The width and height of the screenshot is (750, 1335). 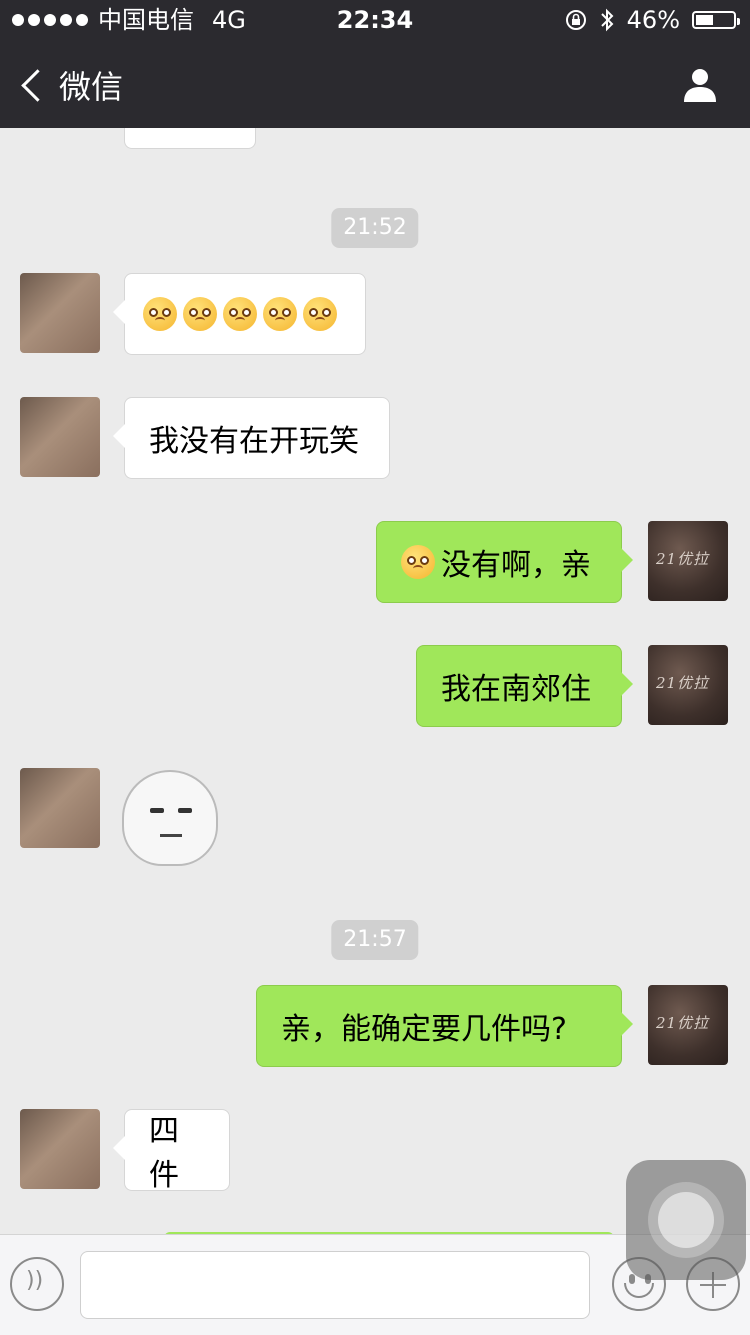 What do you see at coordinates (716, 20) in the screenshot?
I see `battery-icon` at bounding box center [716, 20].